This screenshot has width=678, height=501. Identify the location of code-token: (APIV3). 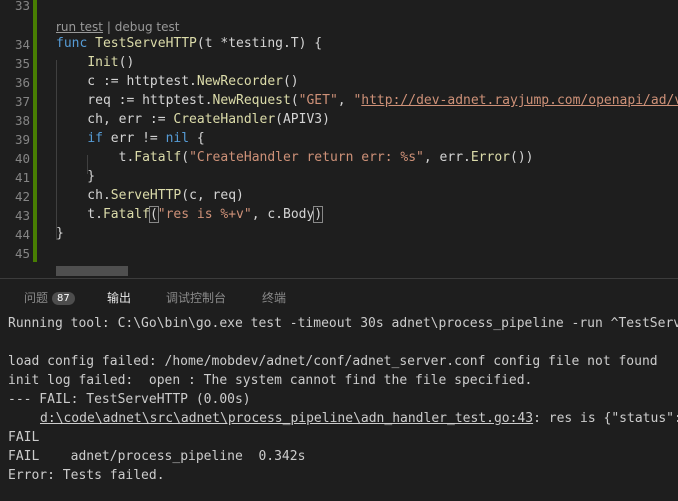
(302, 119).